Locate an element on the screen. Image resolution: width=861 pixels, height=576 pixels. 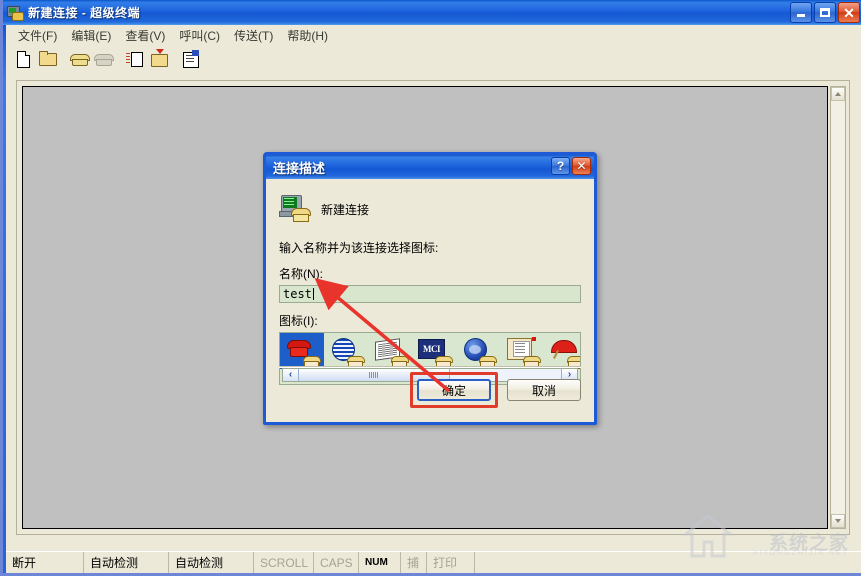
mci-label: MCI is located at coordinates (432, 349).